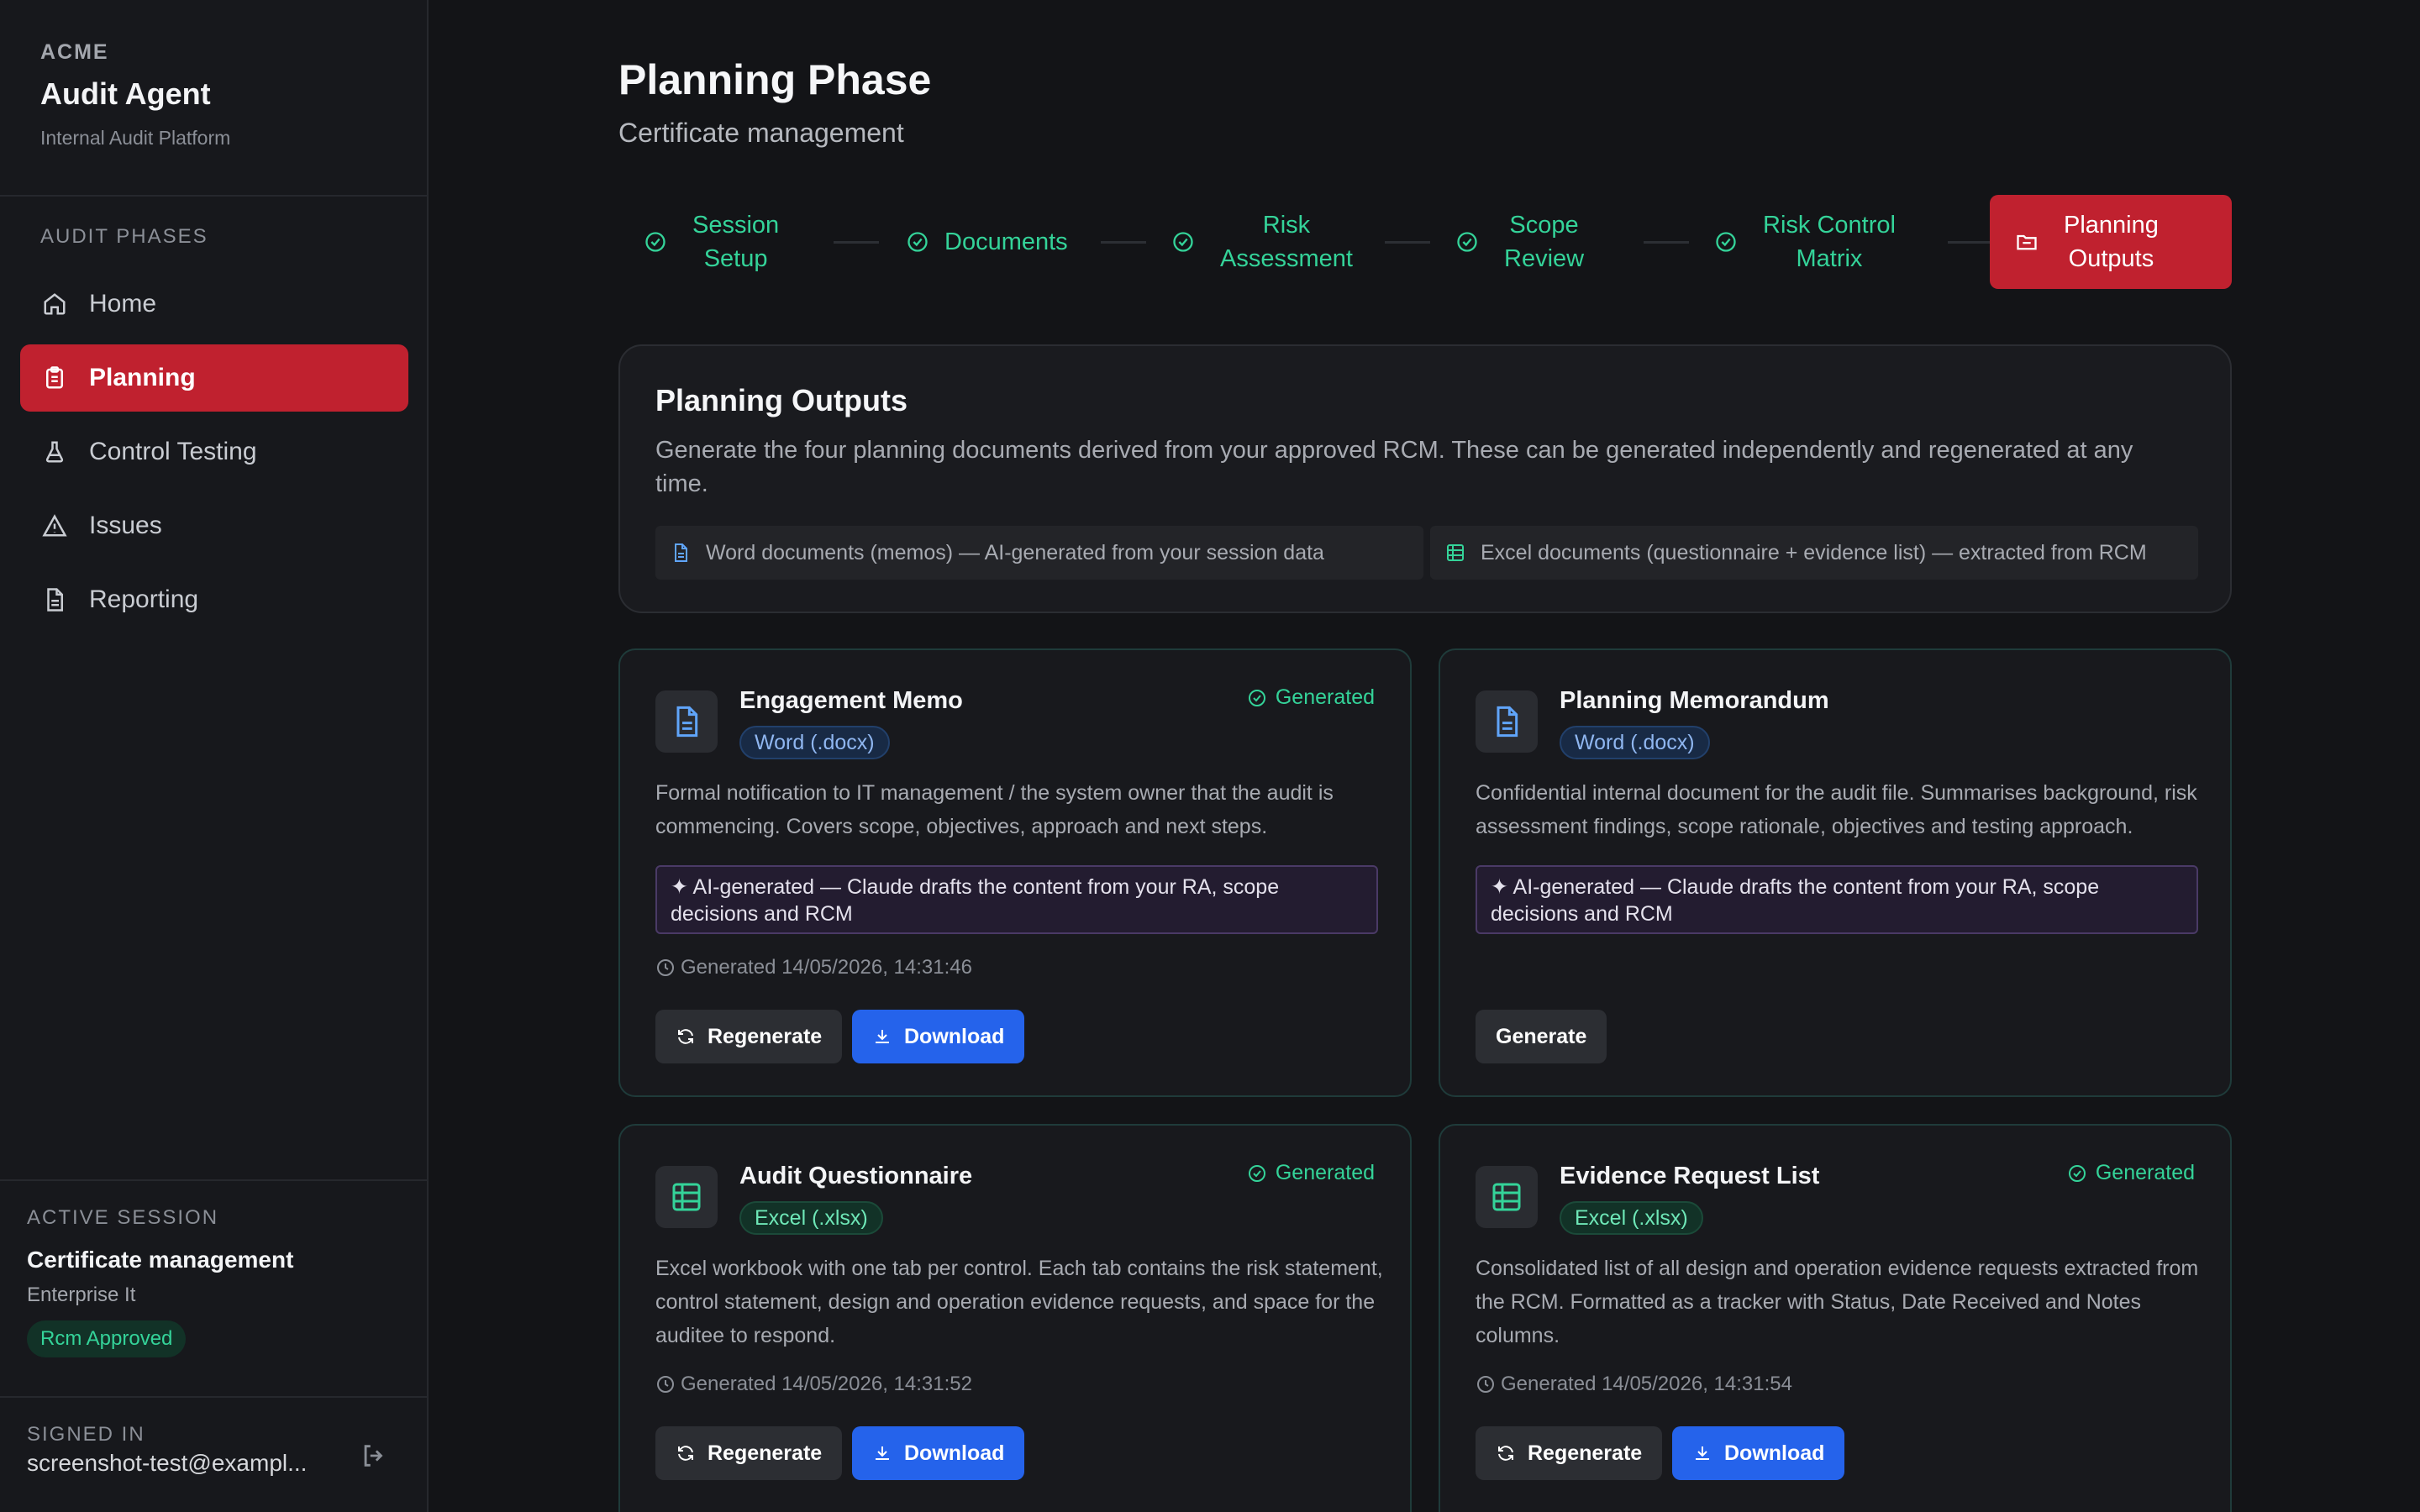 This screenshot has height=1512, width=2420. I want to click on document-icon, so click(54, 599).